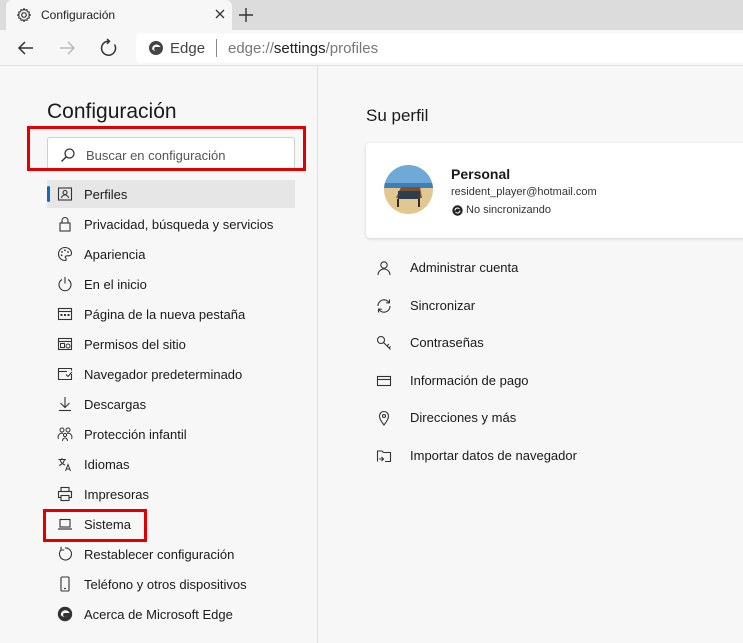 This screenshot has width=743, height=643. Describe the element at coordinates (171, 284) in the screenshot. I see `sidebar-item-inicio: En el inicio` at that location.